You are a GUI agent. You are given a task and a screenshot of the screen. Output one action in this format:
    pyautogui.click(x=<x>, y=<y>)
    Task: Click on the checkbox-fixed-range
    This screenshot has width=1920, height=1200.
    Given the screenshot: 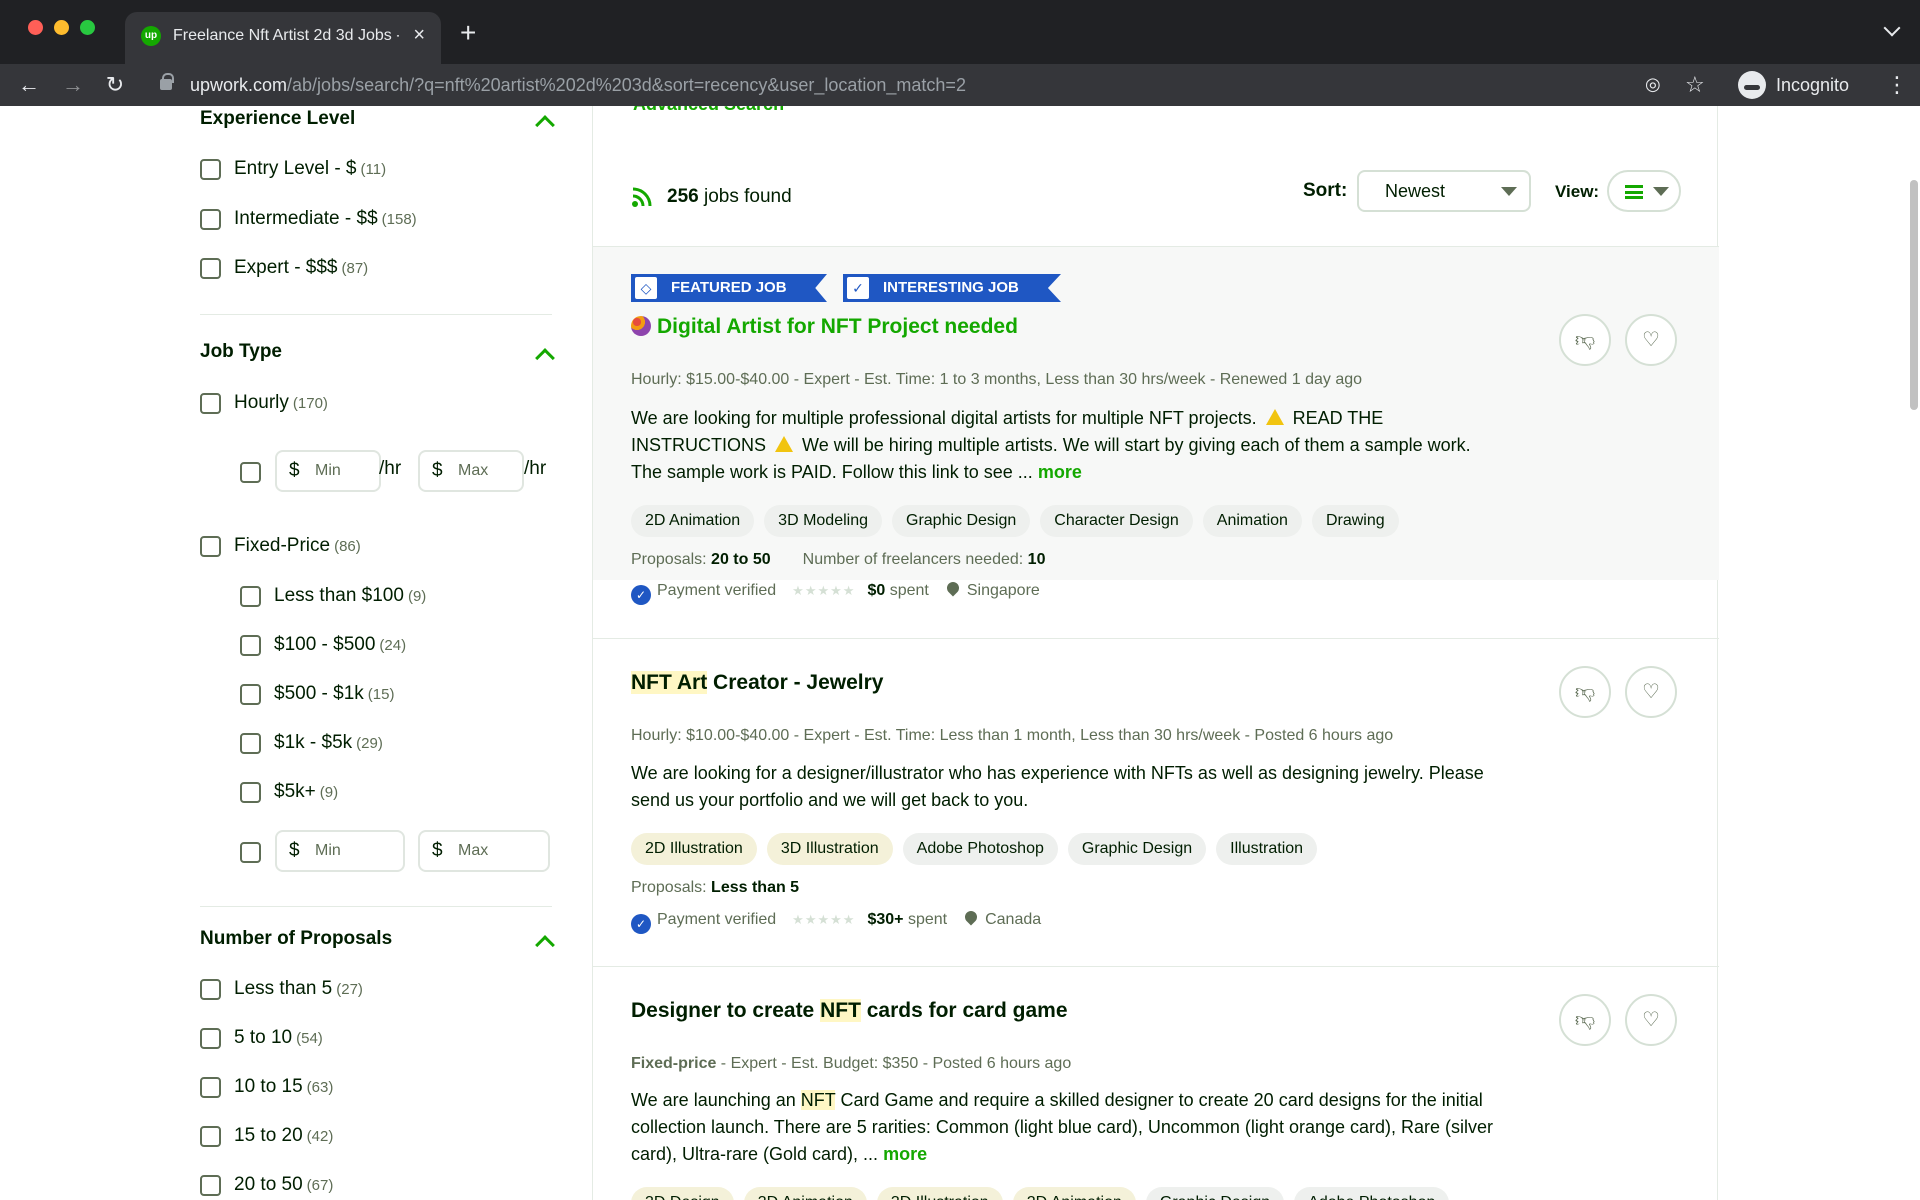 What is the action you would take?
    pyautogui.click(x=250, y=852)
    